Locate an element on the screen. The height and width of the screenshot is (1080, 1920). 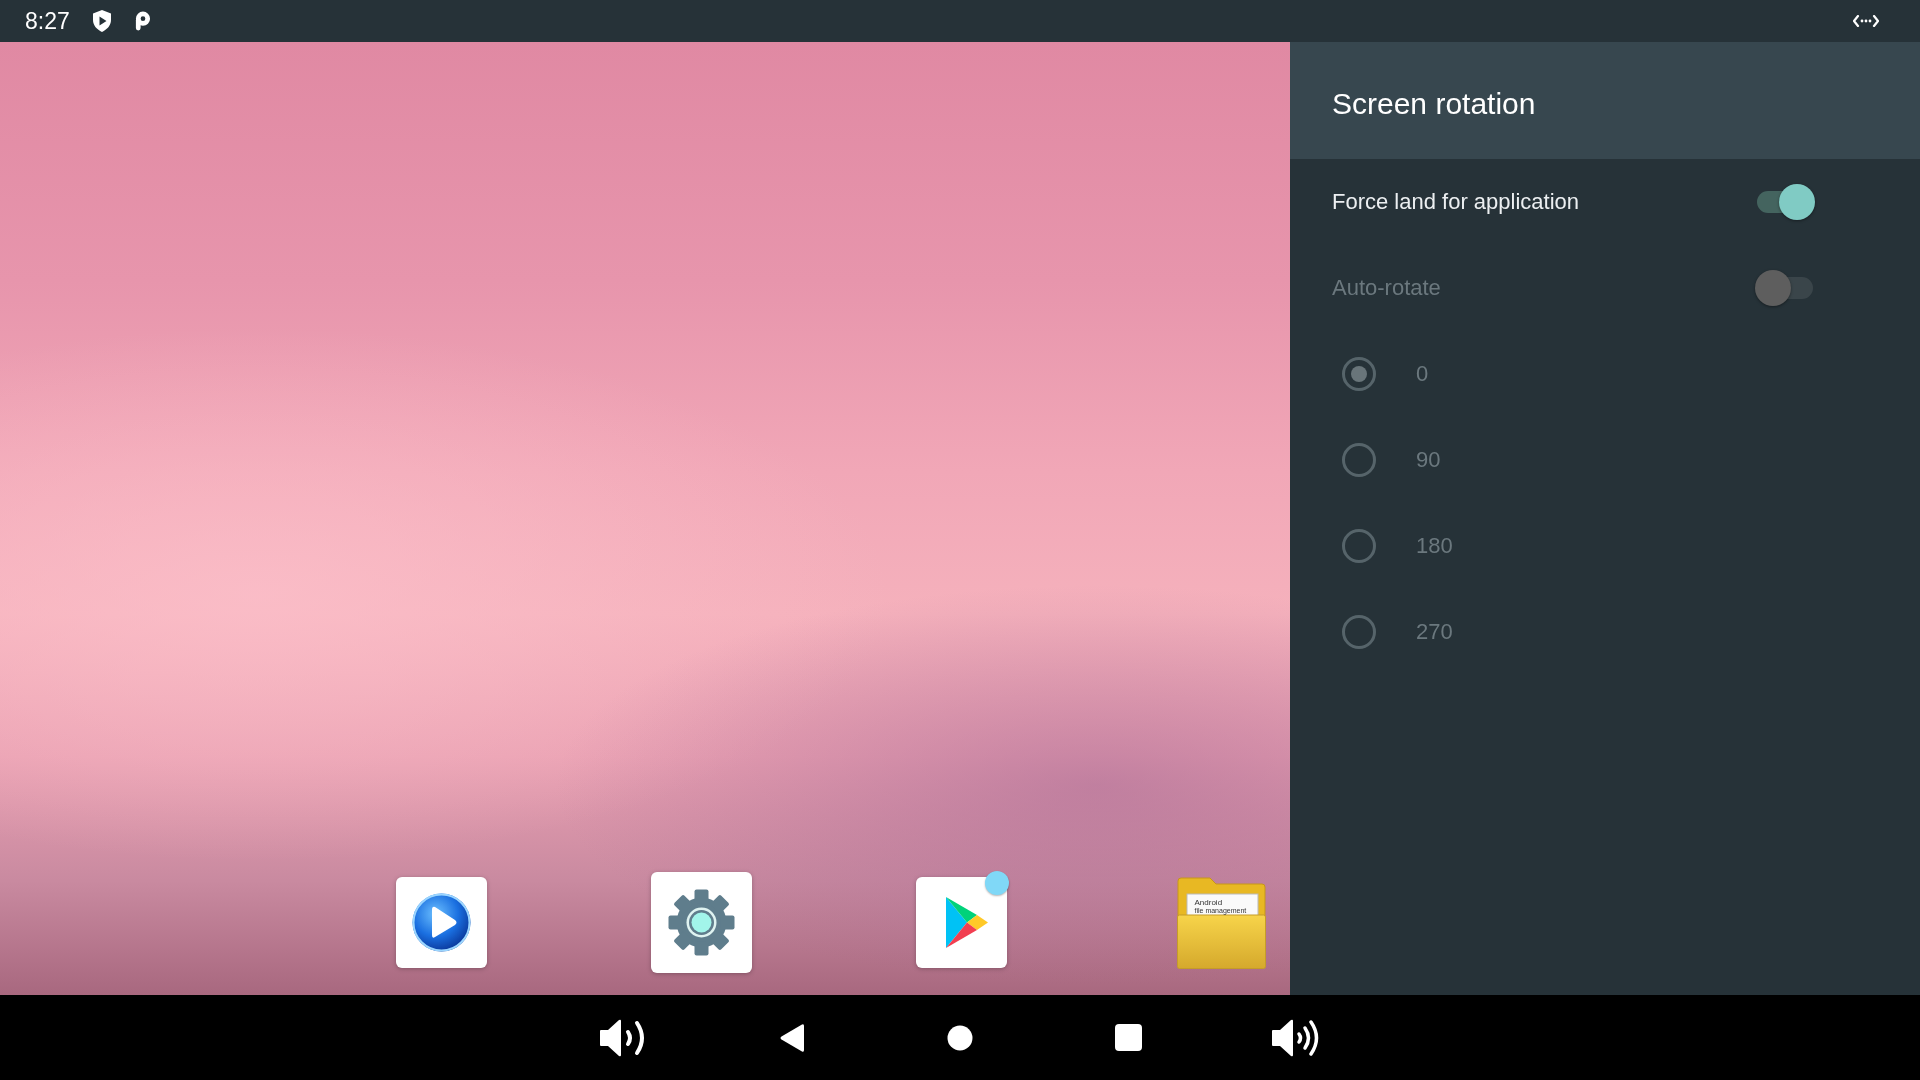
shield-play-icon is located at coordinates (101, 21).